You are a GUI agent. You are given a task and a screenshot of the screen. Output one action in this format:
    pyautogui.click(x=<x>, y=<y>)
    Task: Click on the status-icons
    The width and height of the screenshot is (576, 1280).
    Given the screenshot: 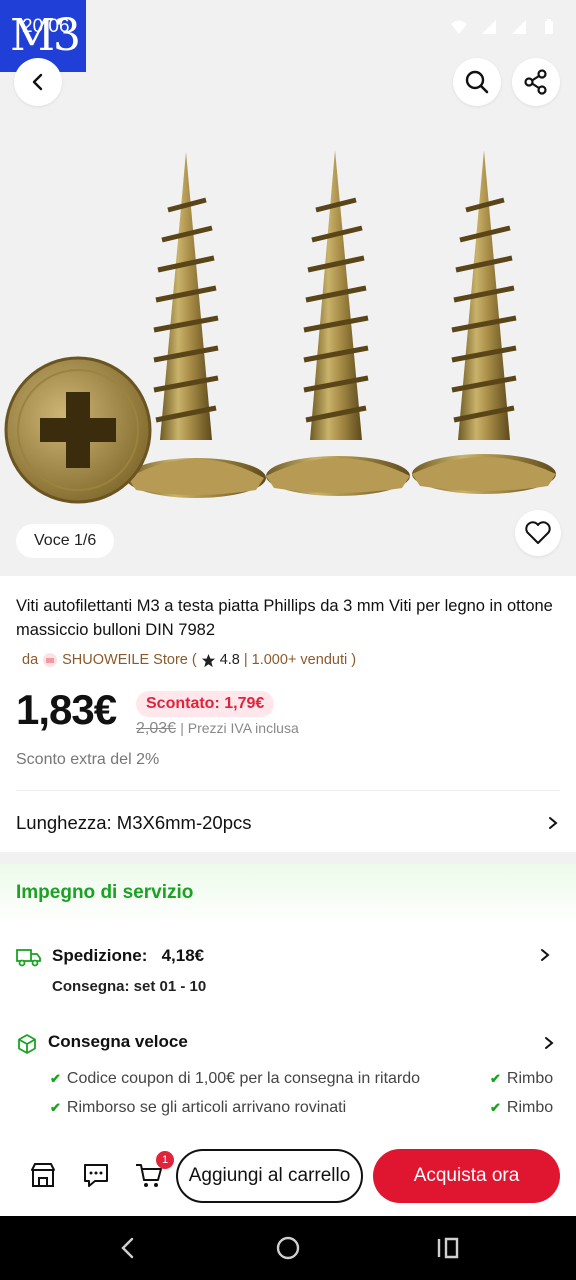 What is the action you would take?
    pyautogui.click(x=504, y=27)
    